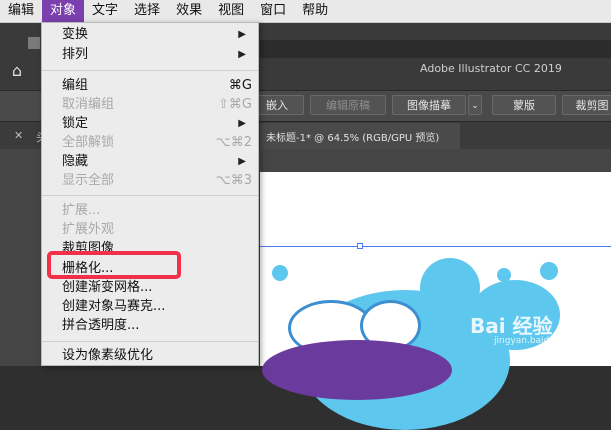 The image size is (611, 430). What do you see at coordinates (150, 86) in the screenshot?
I see `menu-item-group: 编组 ⌘G` at bounding box center [150, 86].